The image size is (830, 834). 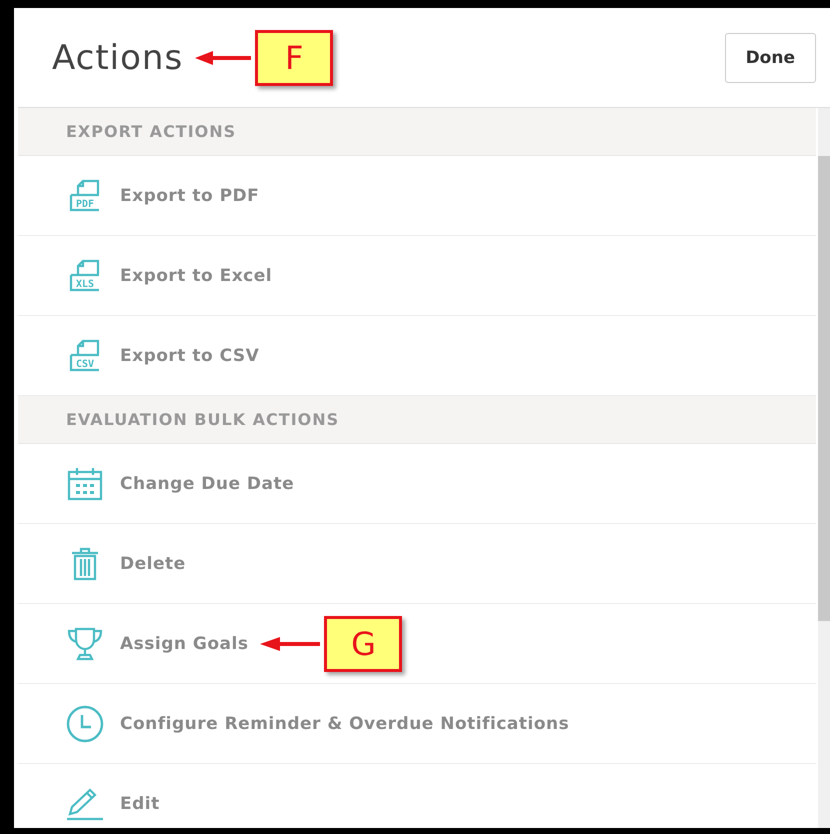 What do you see at coordinates (140, 804) in the screenshot?
I see `action-item: Edit` at bounding box center [140, 804].